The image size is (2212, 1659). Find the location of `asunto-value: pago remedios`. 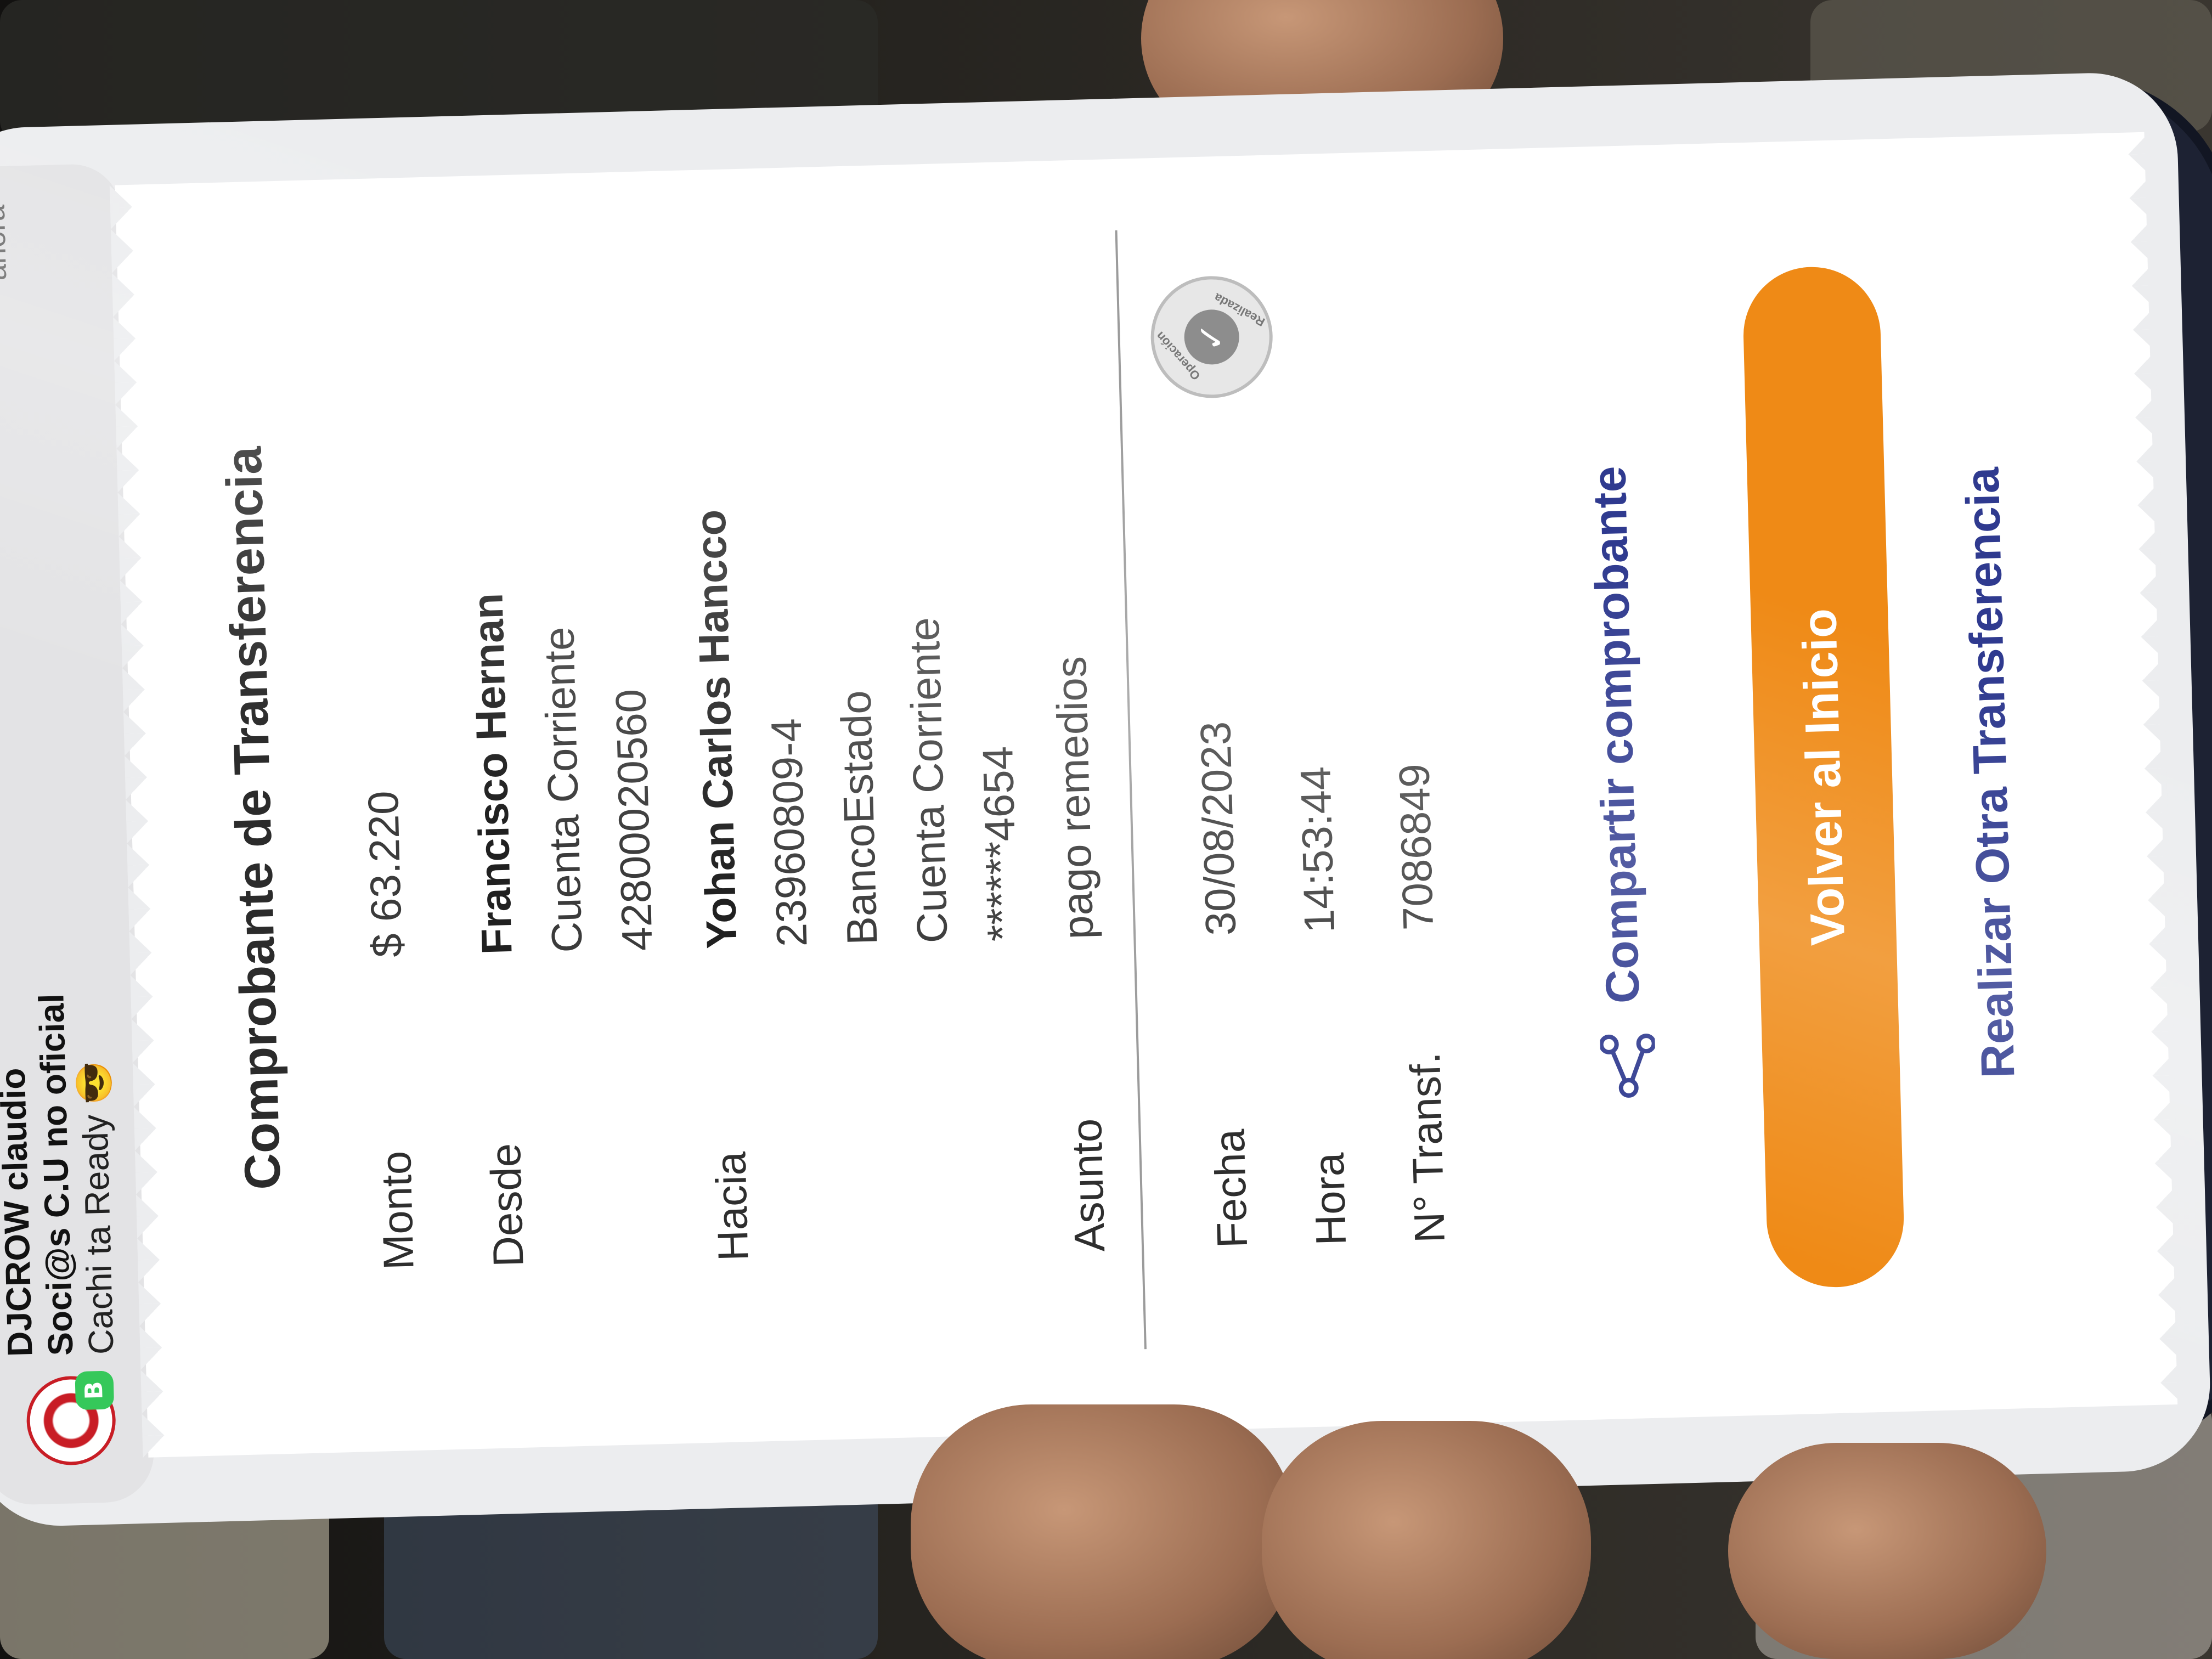

asunto-value: pago remedios is located at coordinates (1074, 798).